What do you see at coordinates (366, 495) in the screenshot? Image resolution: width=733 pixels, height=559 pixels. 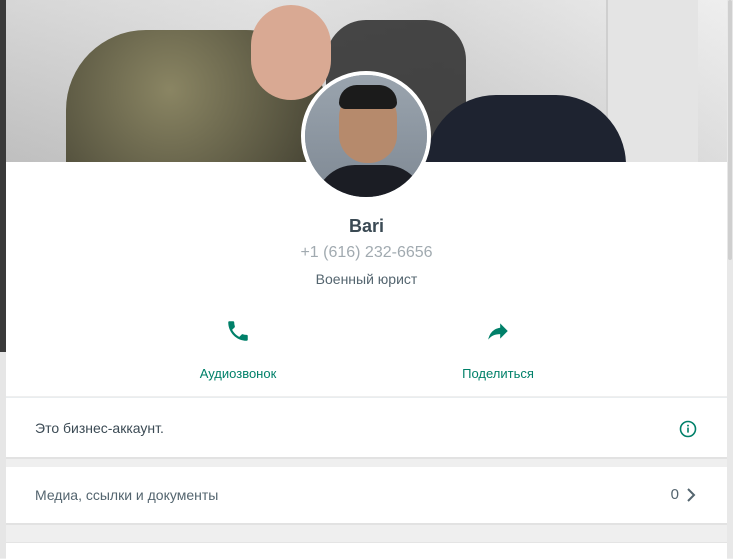 I see `media-links-docs-row: Медиа, ссылки и документы 0` at bounding box center [366, 495].